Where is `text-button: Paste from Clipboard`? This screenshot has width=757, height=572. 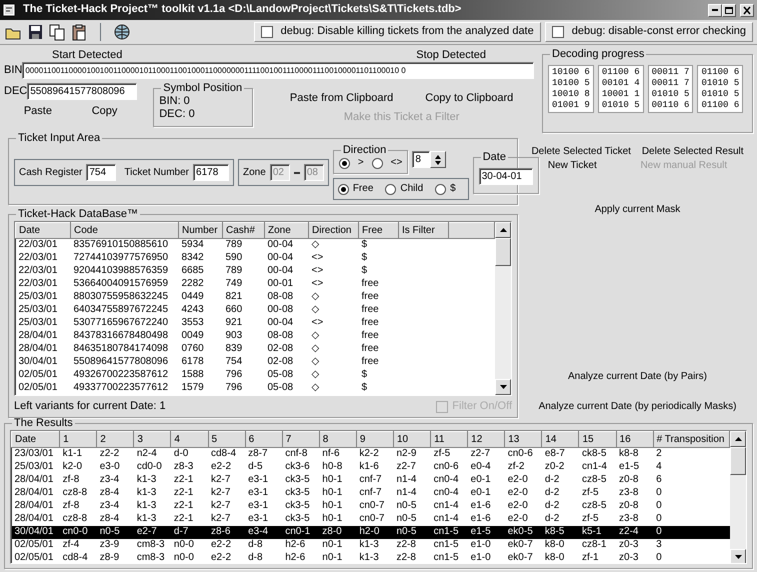
text-button: Paste from Clipboard is located at coordinates (342, 98).